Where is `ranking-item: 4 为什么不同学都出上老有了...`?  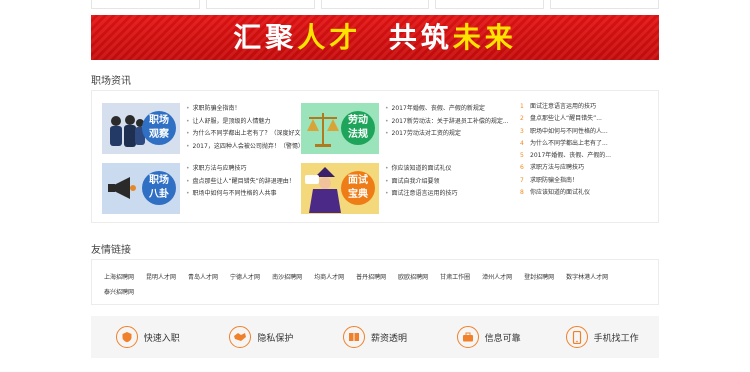
ranking-item: 4 为什么不同学都出上老有了... is located at coordinates (585, 144).